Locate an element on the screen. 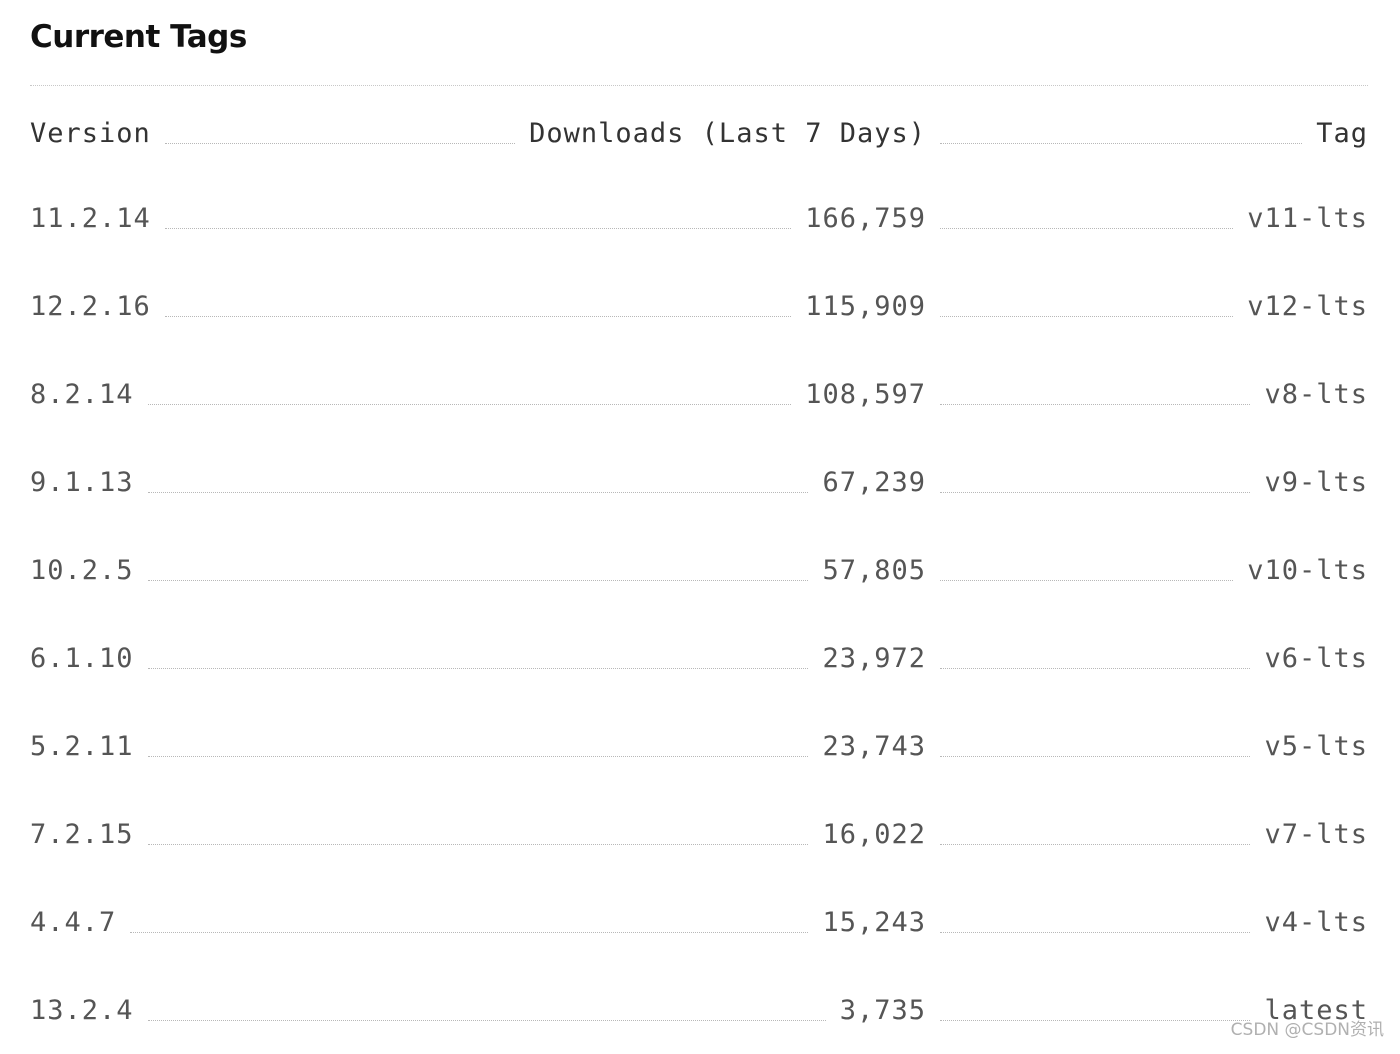  table-row: 4.4.7 15,243 v4-lts is located at coordinates (699, 922).